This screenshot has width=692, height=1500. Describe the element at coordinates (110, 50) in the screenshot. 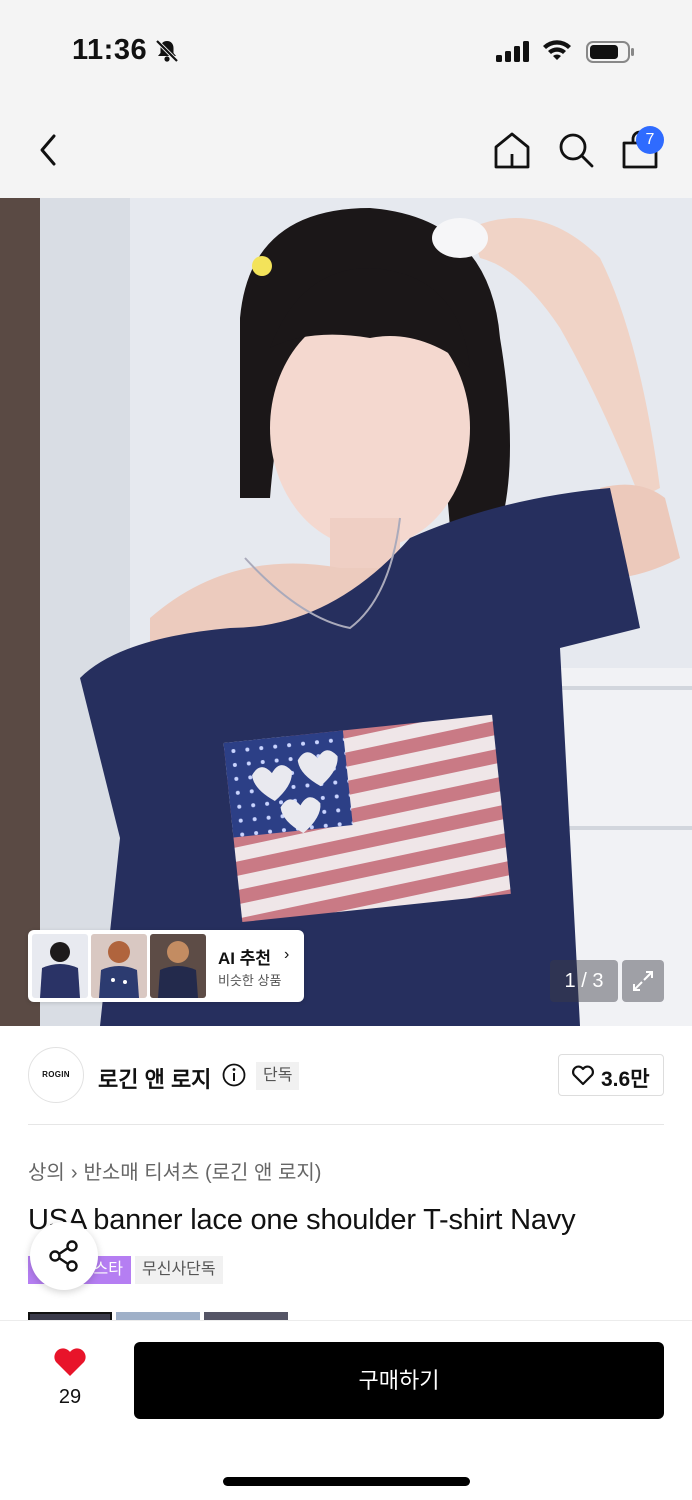

I see `status-time: 11:36` at that location.